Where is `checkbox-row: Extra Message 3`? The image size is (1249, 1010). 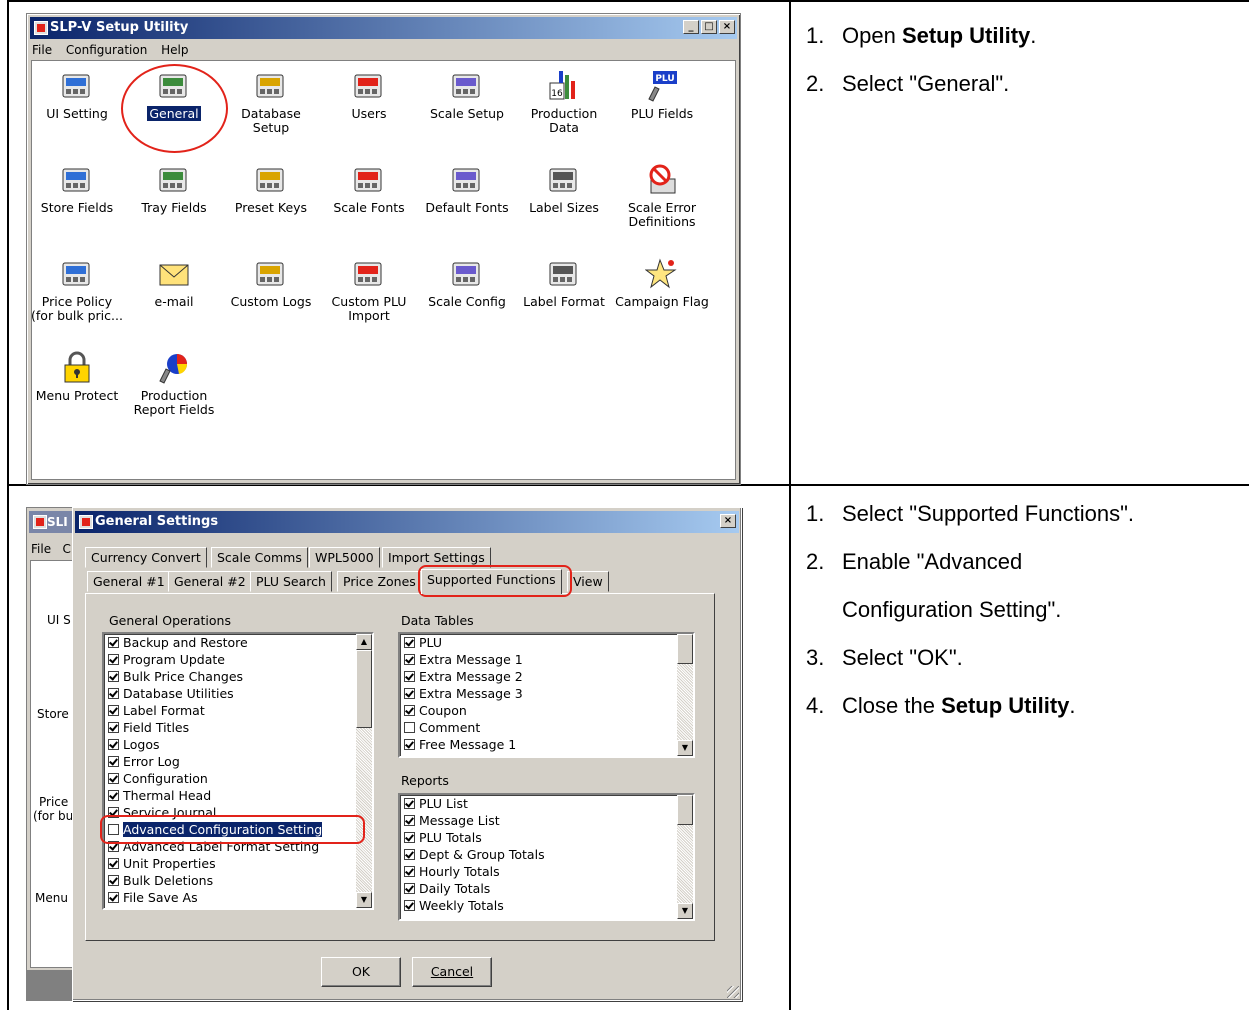 checkbox-row: Extra Message 3 is located at coordinates (546, 693).